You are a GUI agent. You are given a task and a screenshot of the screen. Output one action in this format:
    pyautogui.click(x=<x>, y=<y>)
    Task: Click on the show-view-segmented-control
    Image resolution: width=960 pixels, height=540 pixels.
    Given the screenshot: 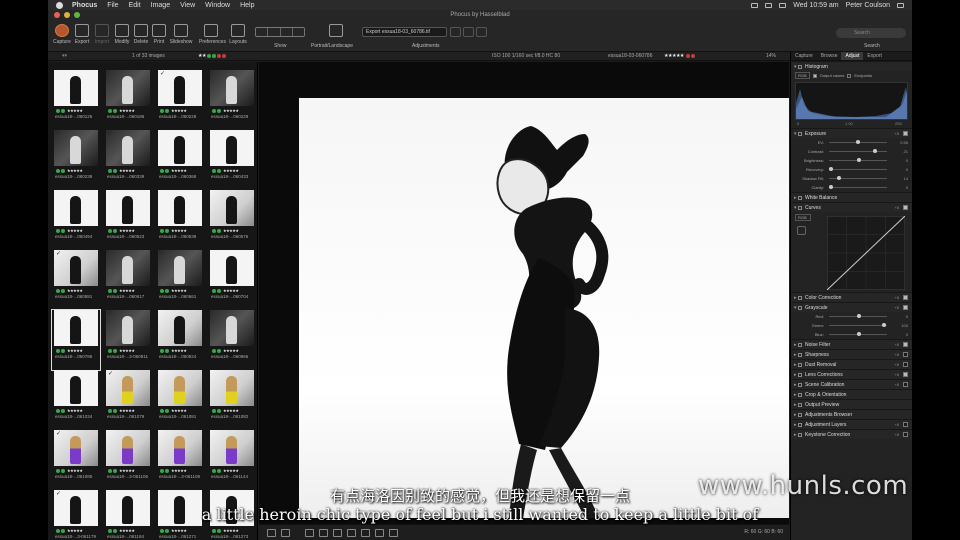 What is the action you would take?
    pyautogui.click(x=280, y=32)
    